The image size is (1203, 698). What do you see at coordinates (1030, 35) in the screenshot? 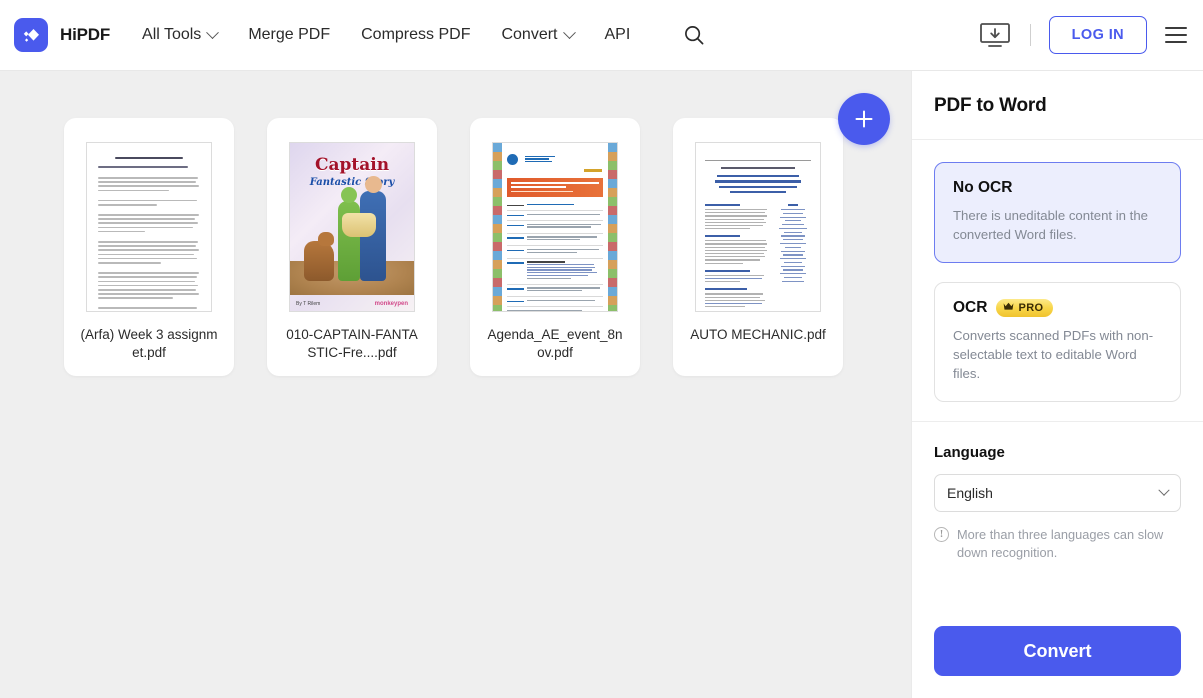
I see `header-divider` at bounding box center [1030, 35].